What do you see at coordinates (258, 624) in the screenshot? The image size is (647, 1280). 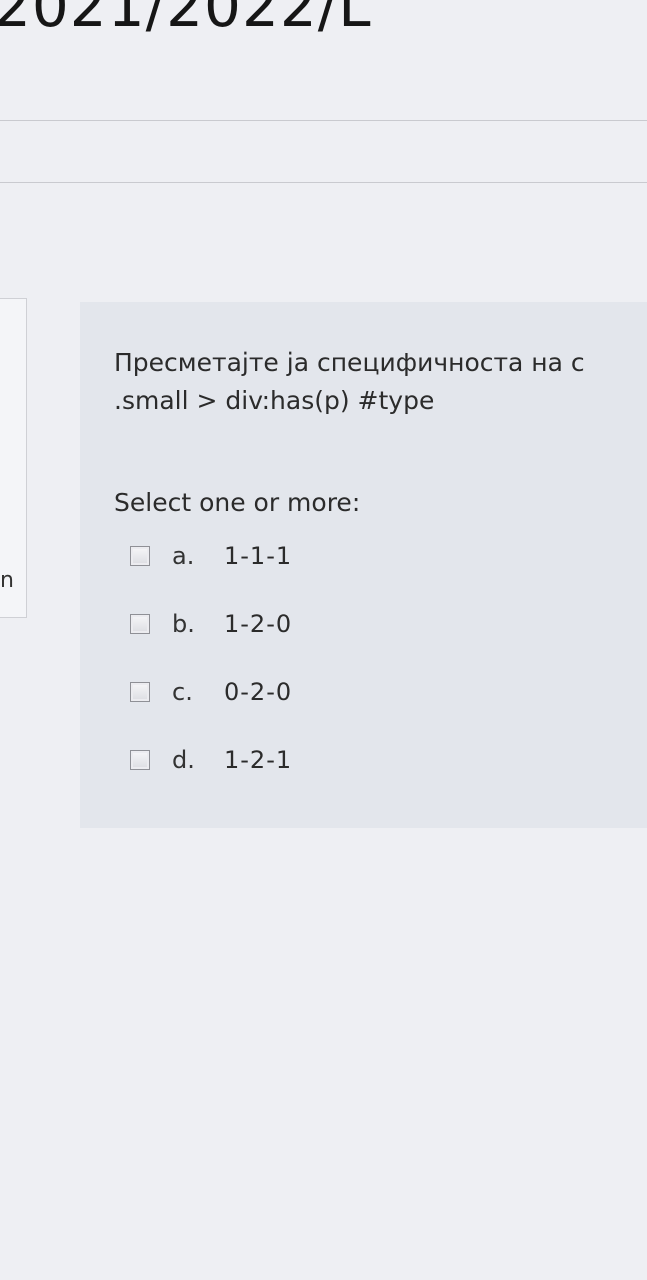 I see `option-label: 1-2-0` at bounding box center [258, 624].